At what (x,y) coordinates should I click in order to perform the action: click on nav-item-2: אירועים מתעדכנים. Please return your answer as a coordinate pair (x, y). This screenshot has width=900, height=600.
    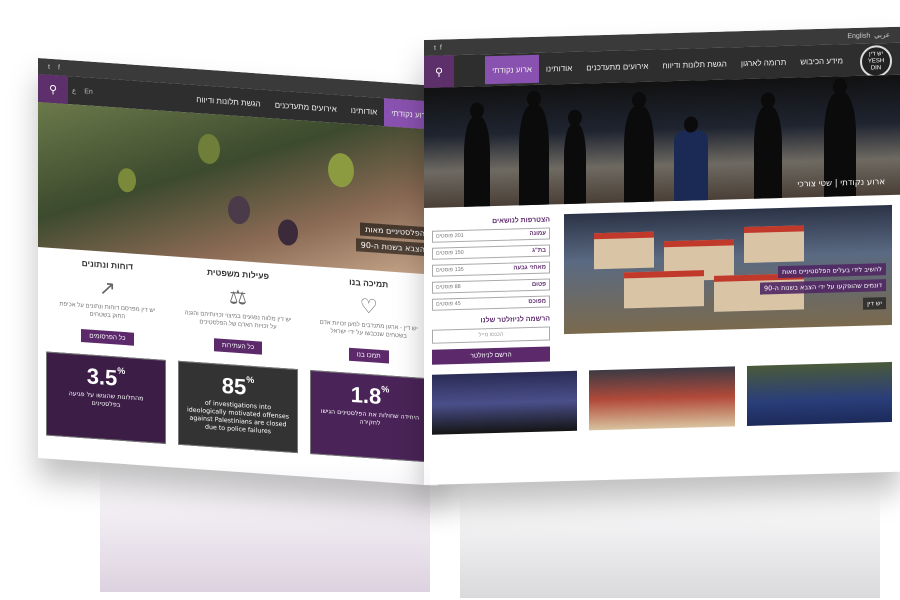
    Looking at the image, I should click on (617, 67).